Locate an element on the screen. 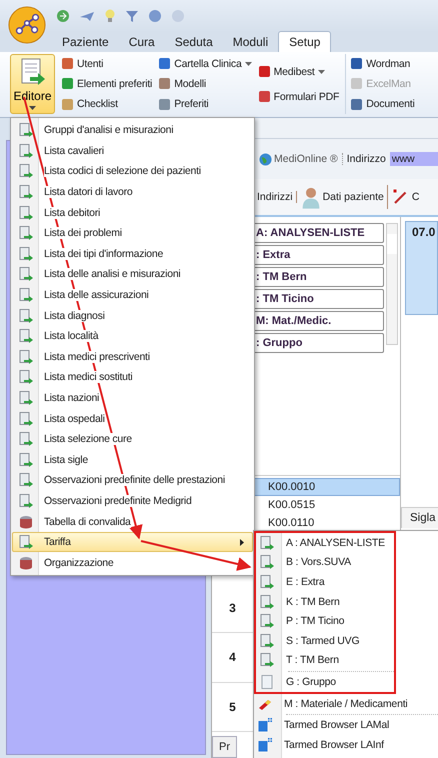 This screenshot has width=438, height=758. submenu-item: M : Materiale / Medicamenti is located at coordinates (346, 704).